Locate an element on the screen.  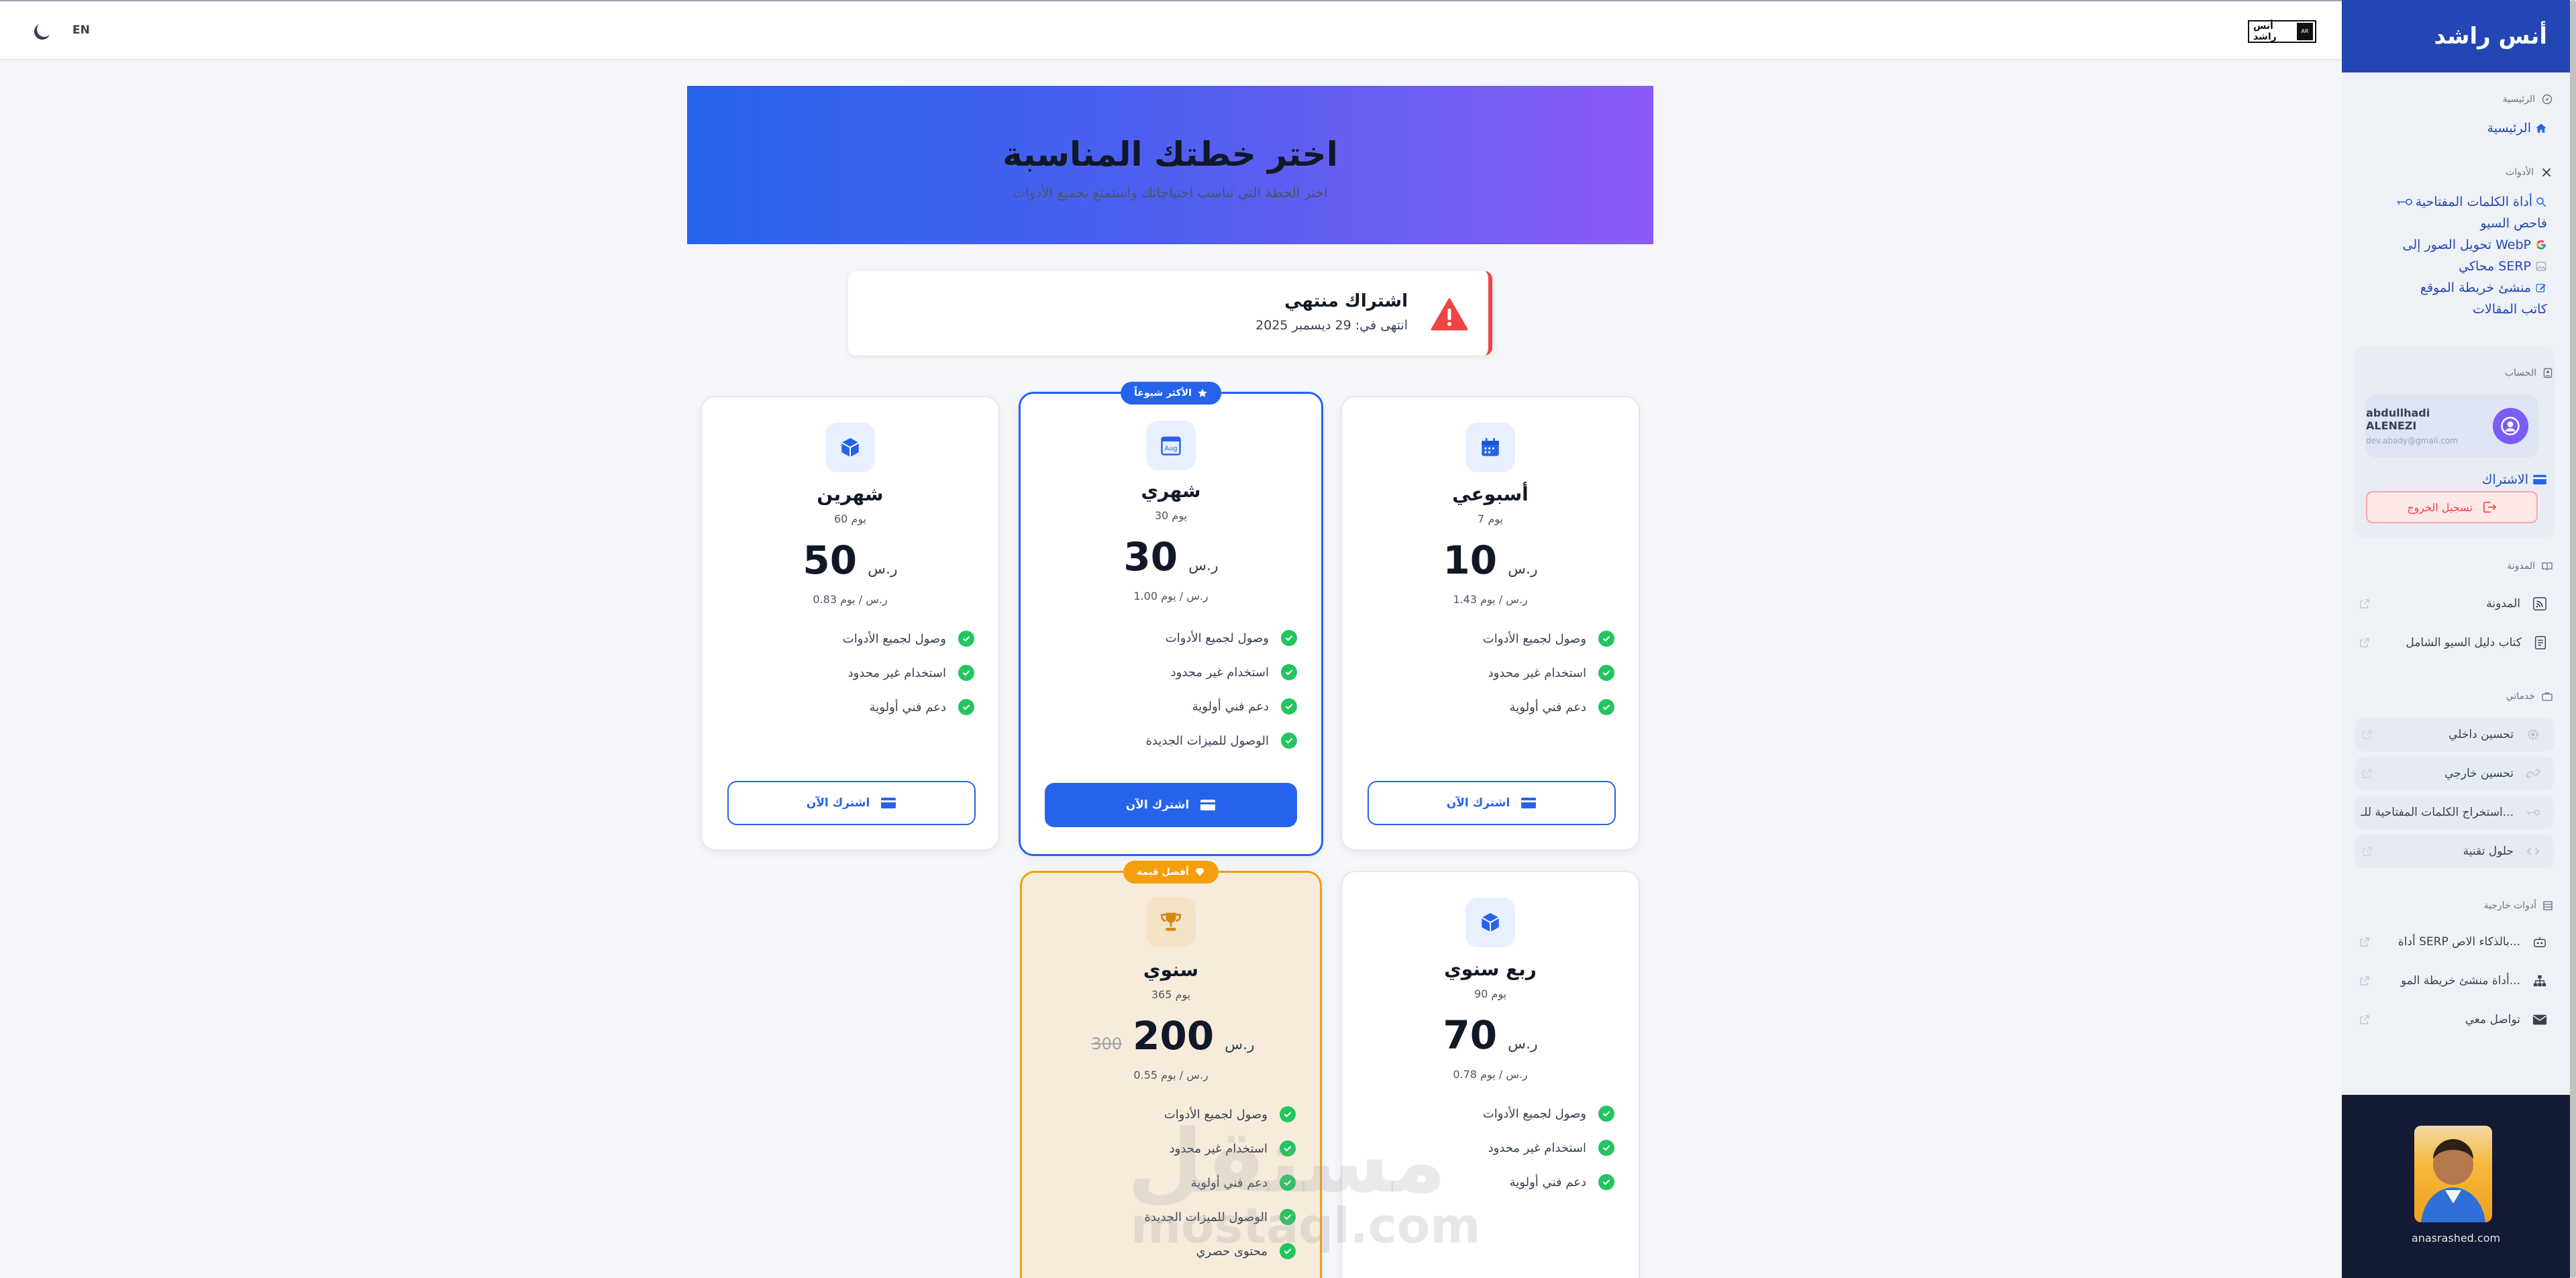
sidebar-item-blog: المدونة is located at coordinates (2453, 604).